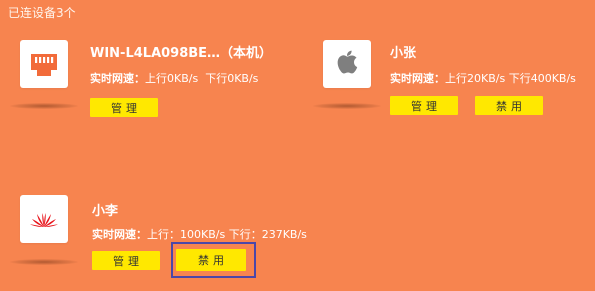  I want to click on device-name: 小张, so click(403, 53).